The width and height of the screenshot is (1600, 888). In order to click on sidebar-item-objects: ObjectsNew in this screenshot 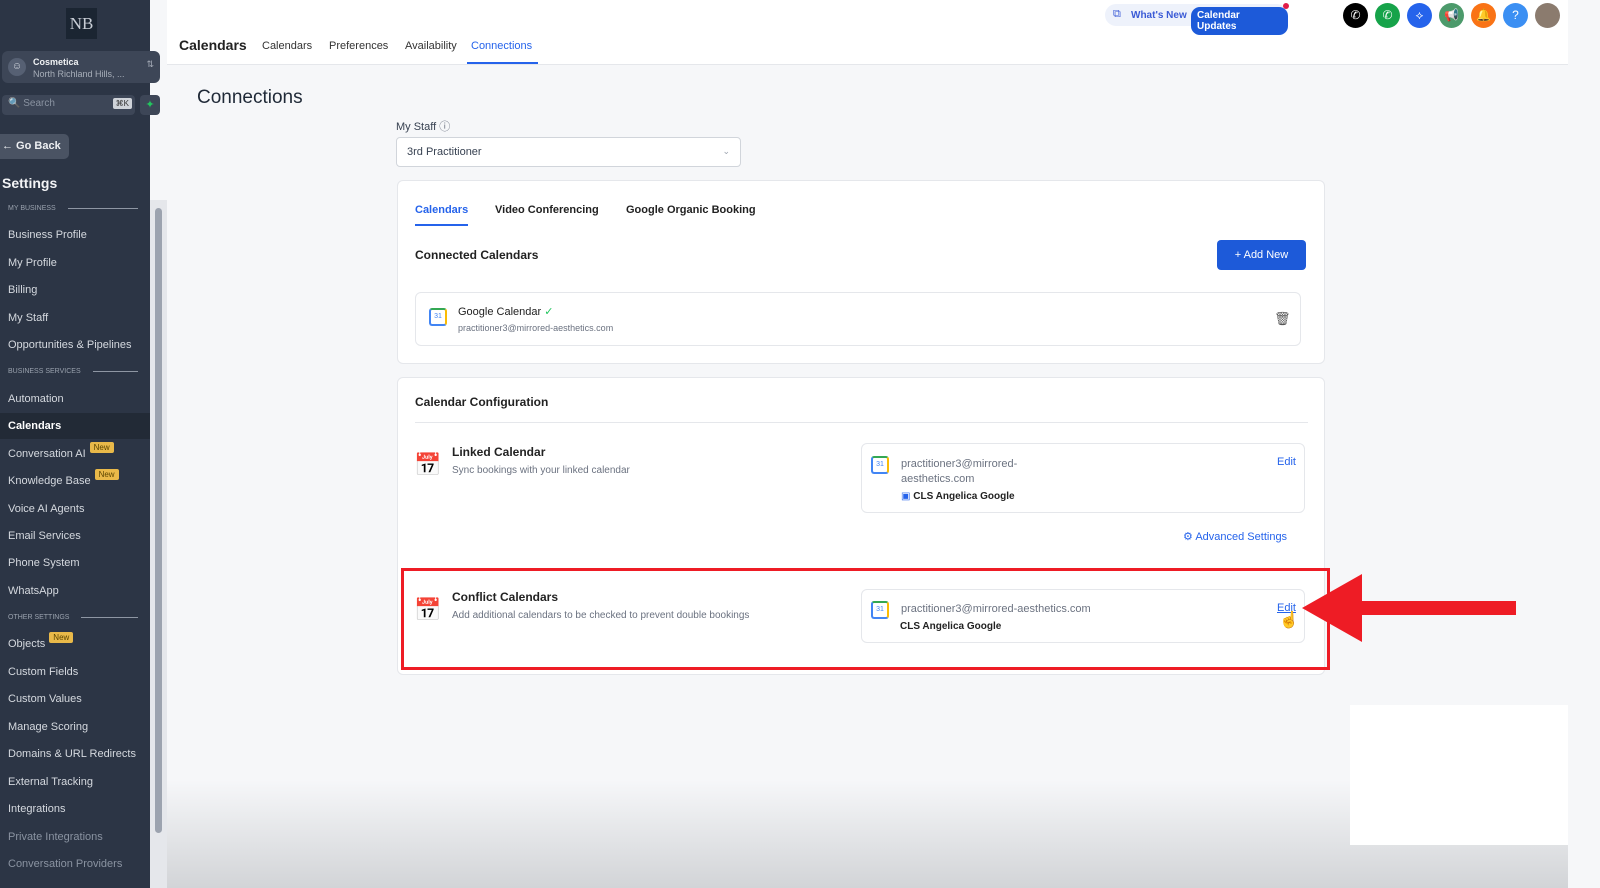, I will do `click(75, 644)`.